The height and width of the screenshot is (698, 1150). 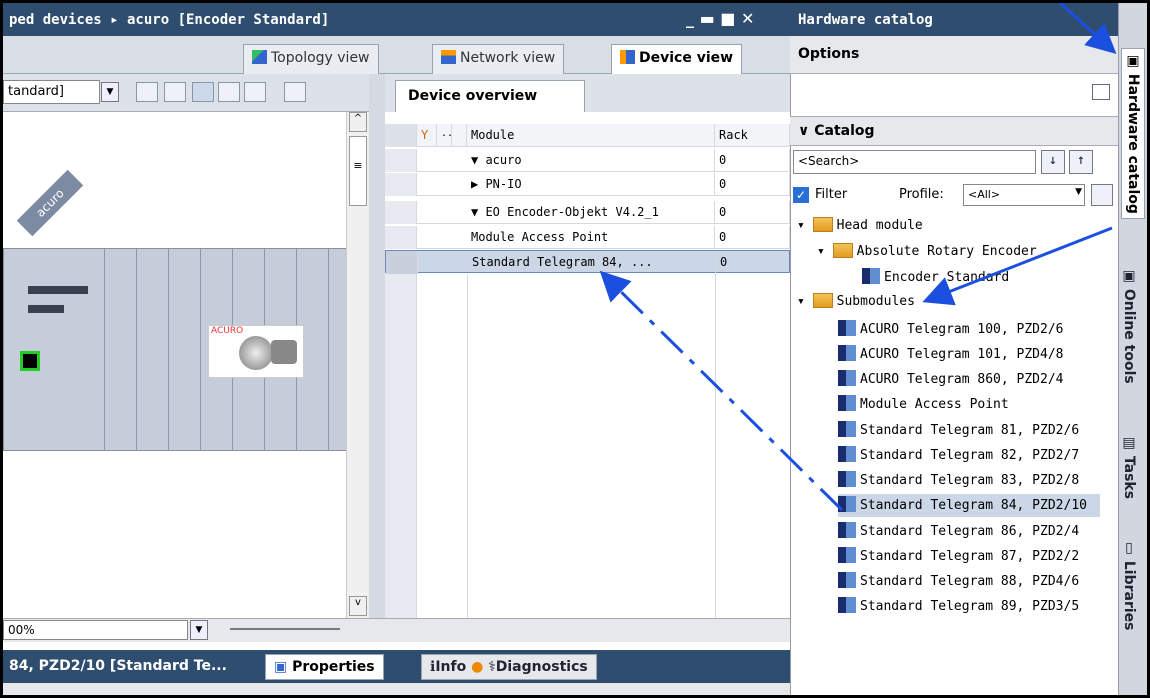 What do you see at coordinates (935, 277) in the screenshot?
I see `tree-encoder-standard: Encoder Standard` at bounding box center [935, 277].